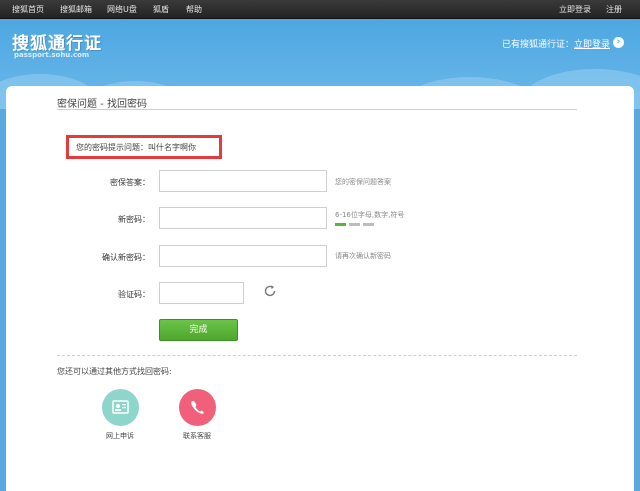 Image resolution: width=640 pixels, height=491 pixels. I want to click on has-account-prompt: 已有搜狐通行证：立即登录, so click(556, 43).